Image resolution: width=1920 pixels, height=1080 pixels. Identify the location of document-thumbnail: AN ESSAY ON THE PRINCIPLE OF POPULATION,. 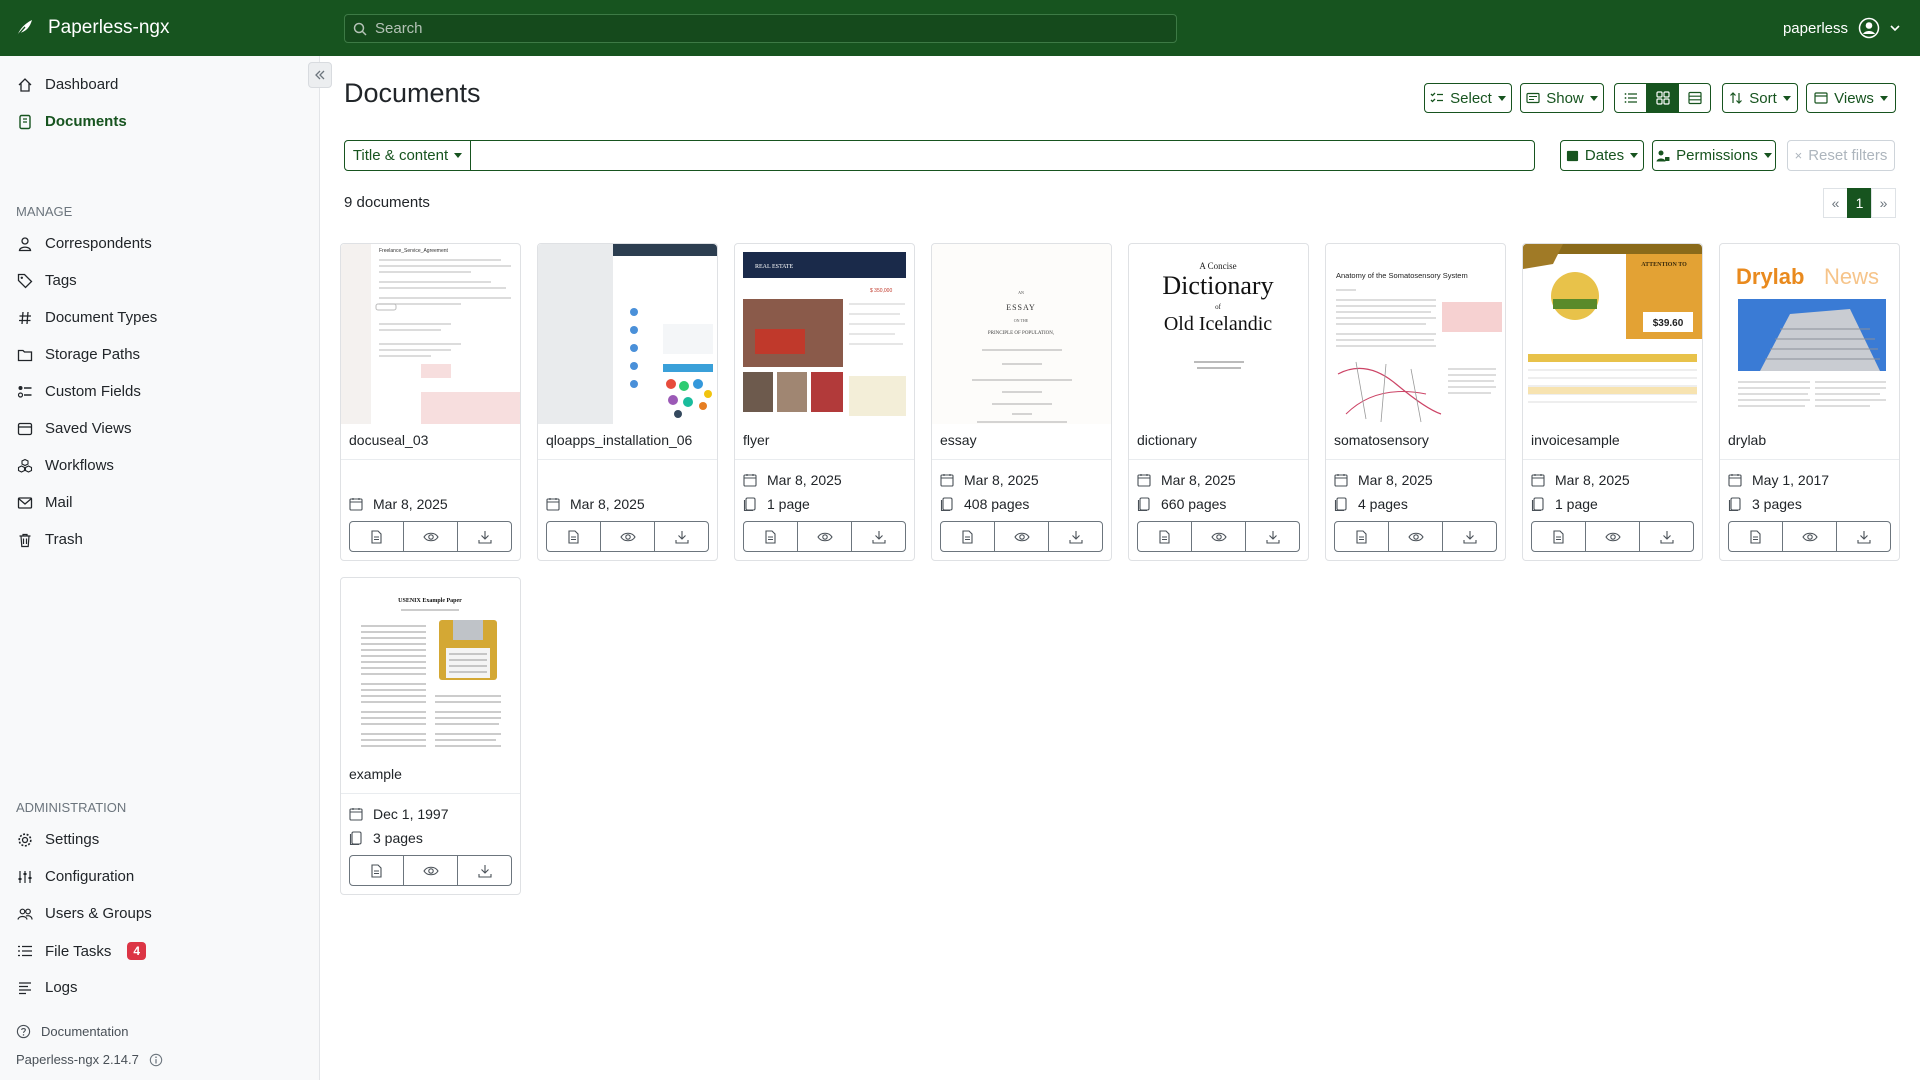
(1021, 334).